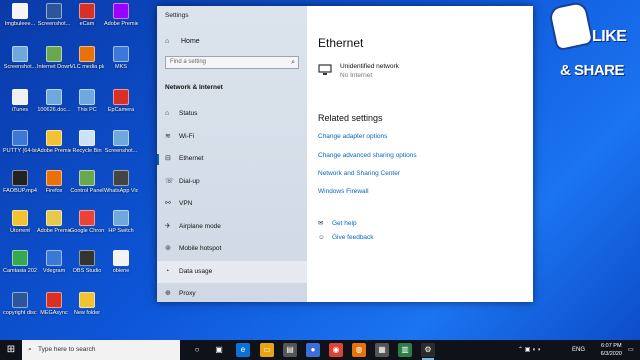 The width and height of the screenshot is (640, 360). What do you see at coordinates (87, 270) in the screenshot?
I see `desktop-icon: OBS Studio` at bounding box center [87, 270].